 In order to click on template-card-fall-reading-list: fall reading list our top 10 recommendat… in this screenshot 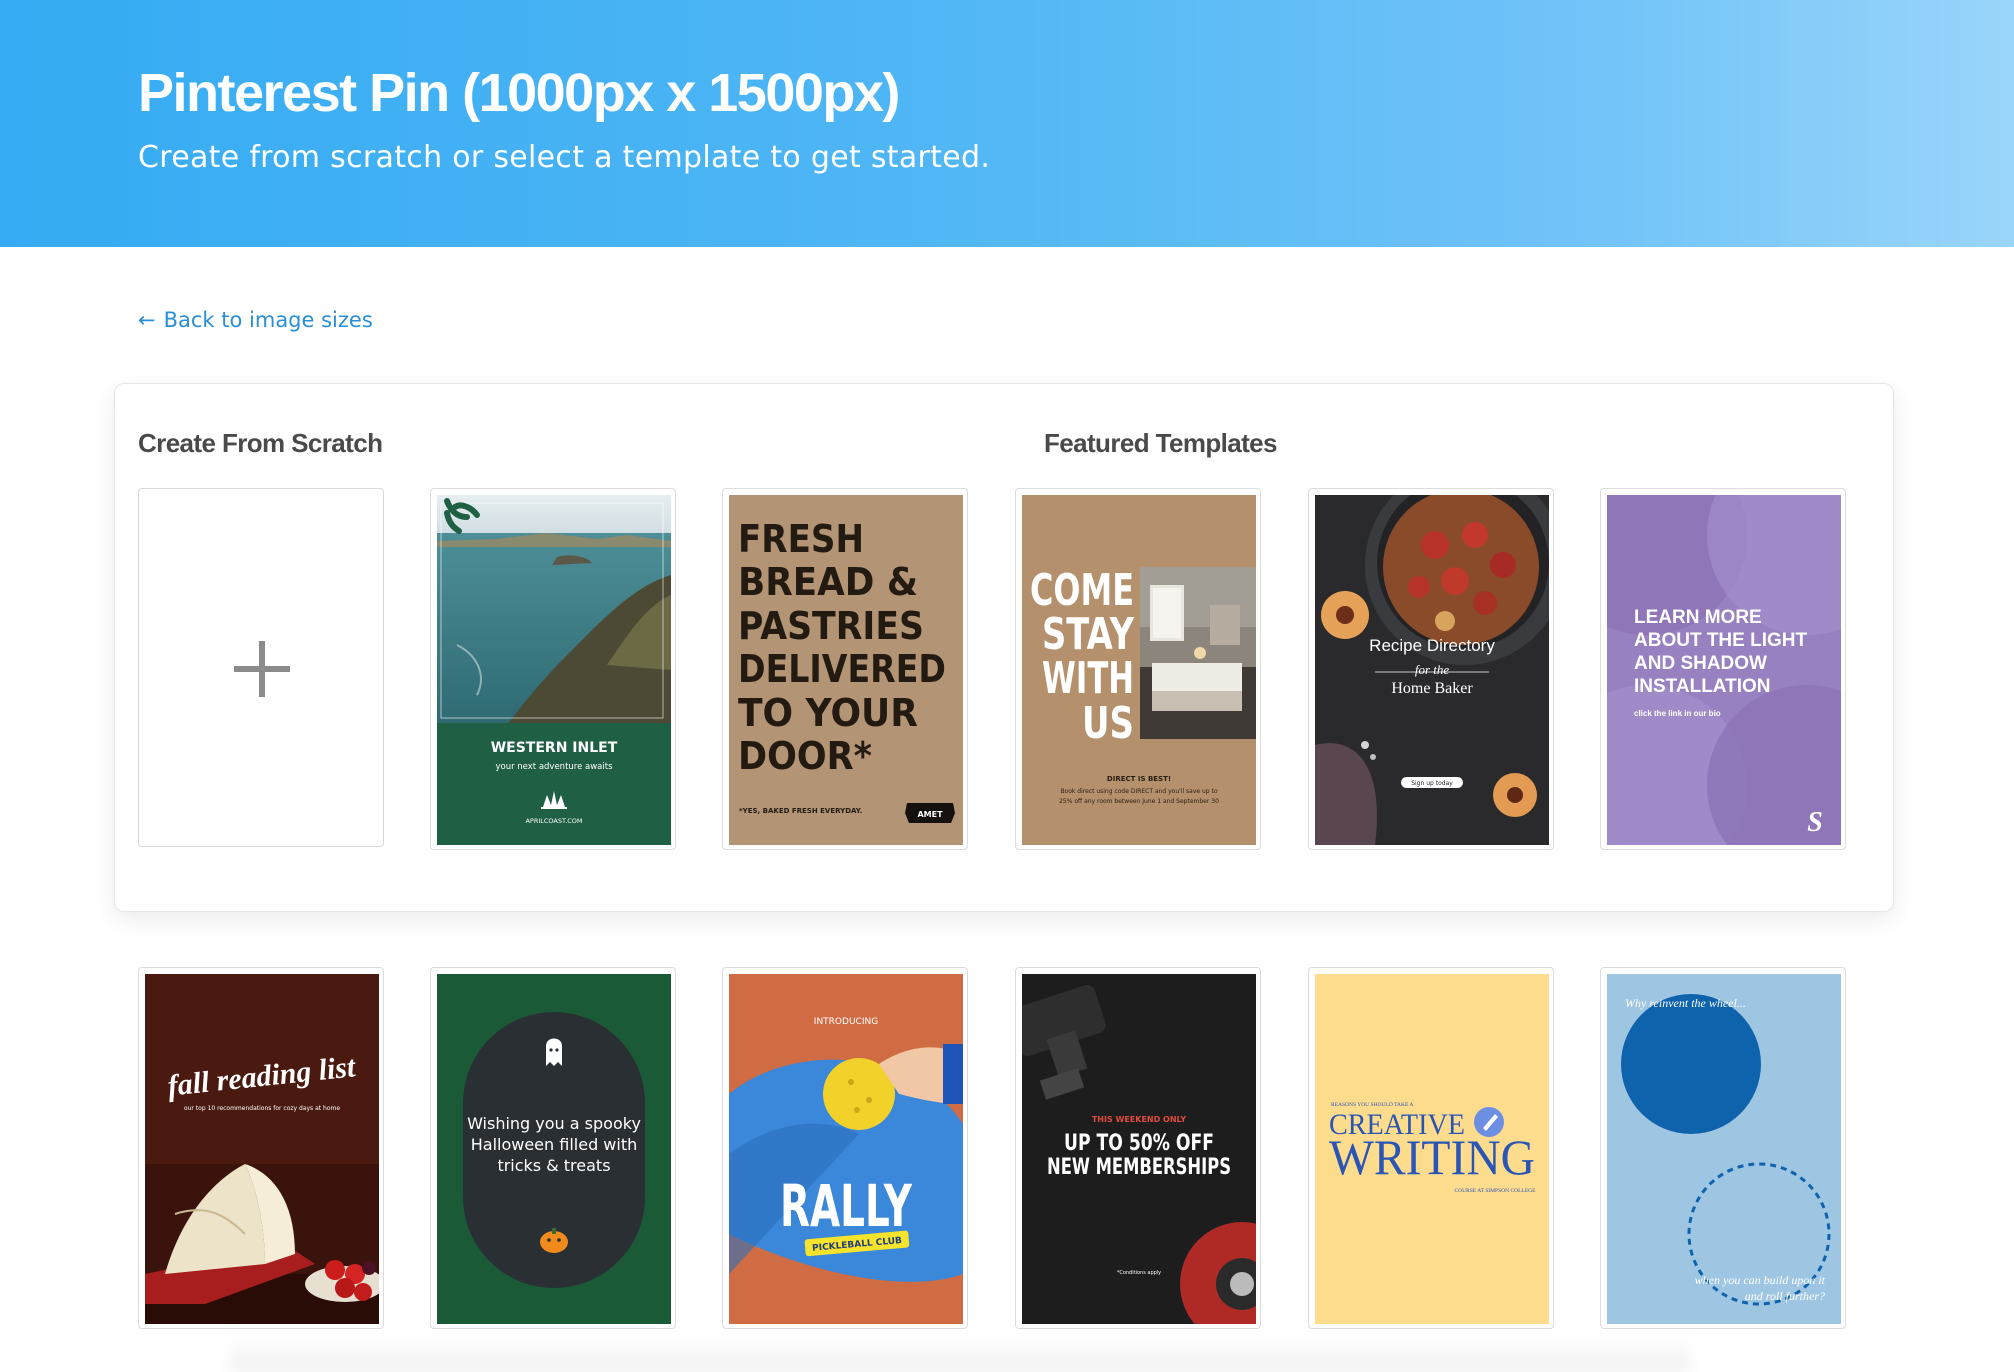, I will do `click(261, 1148)`.